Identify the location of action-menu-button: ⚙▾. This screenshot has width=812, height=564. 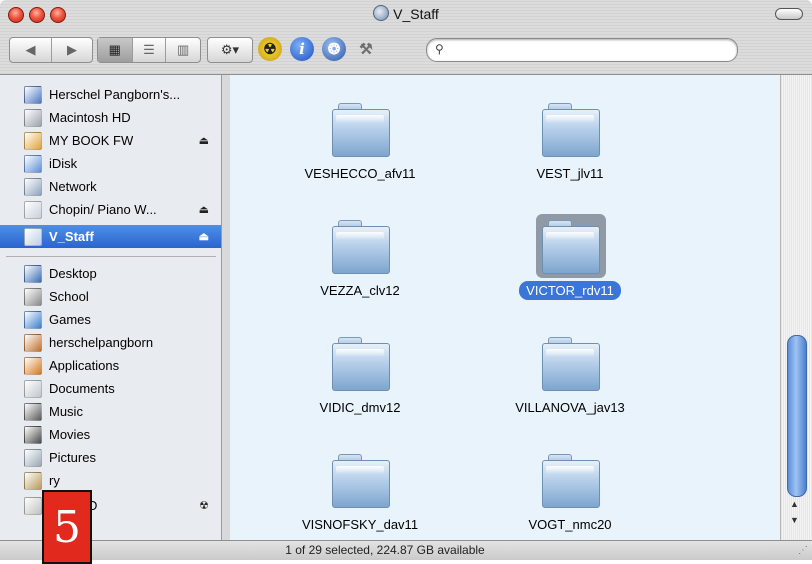
(230, 50).